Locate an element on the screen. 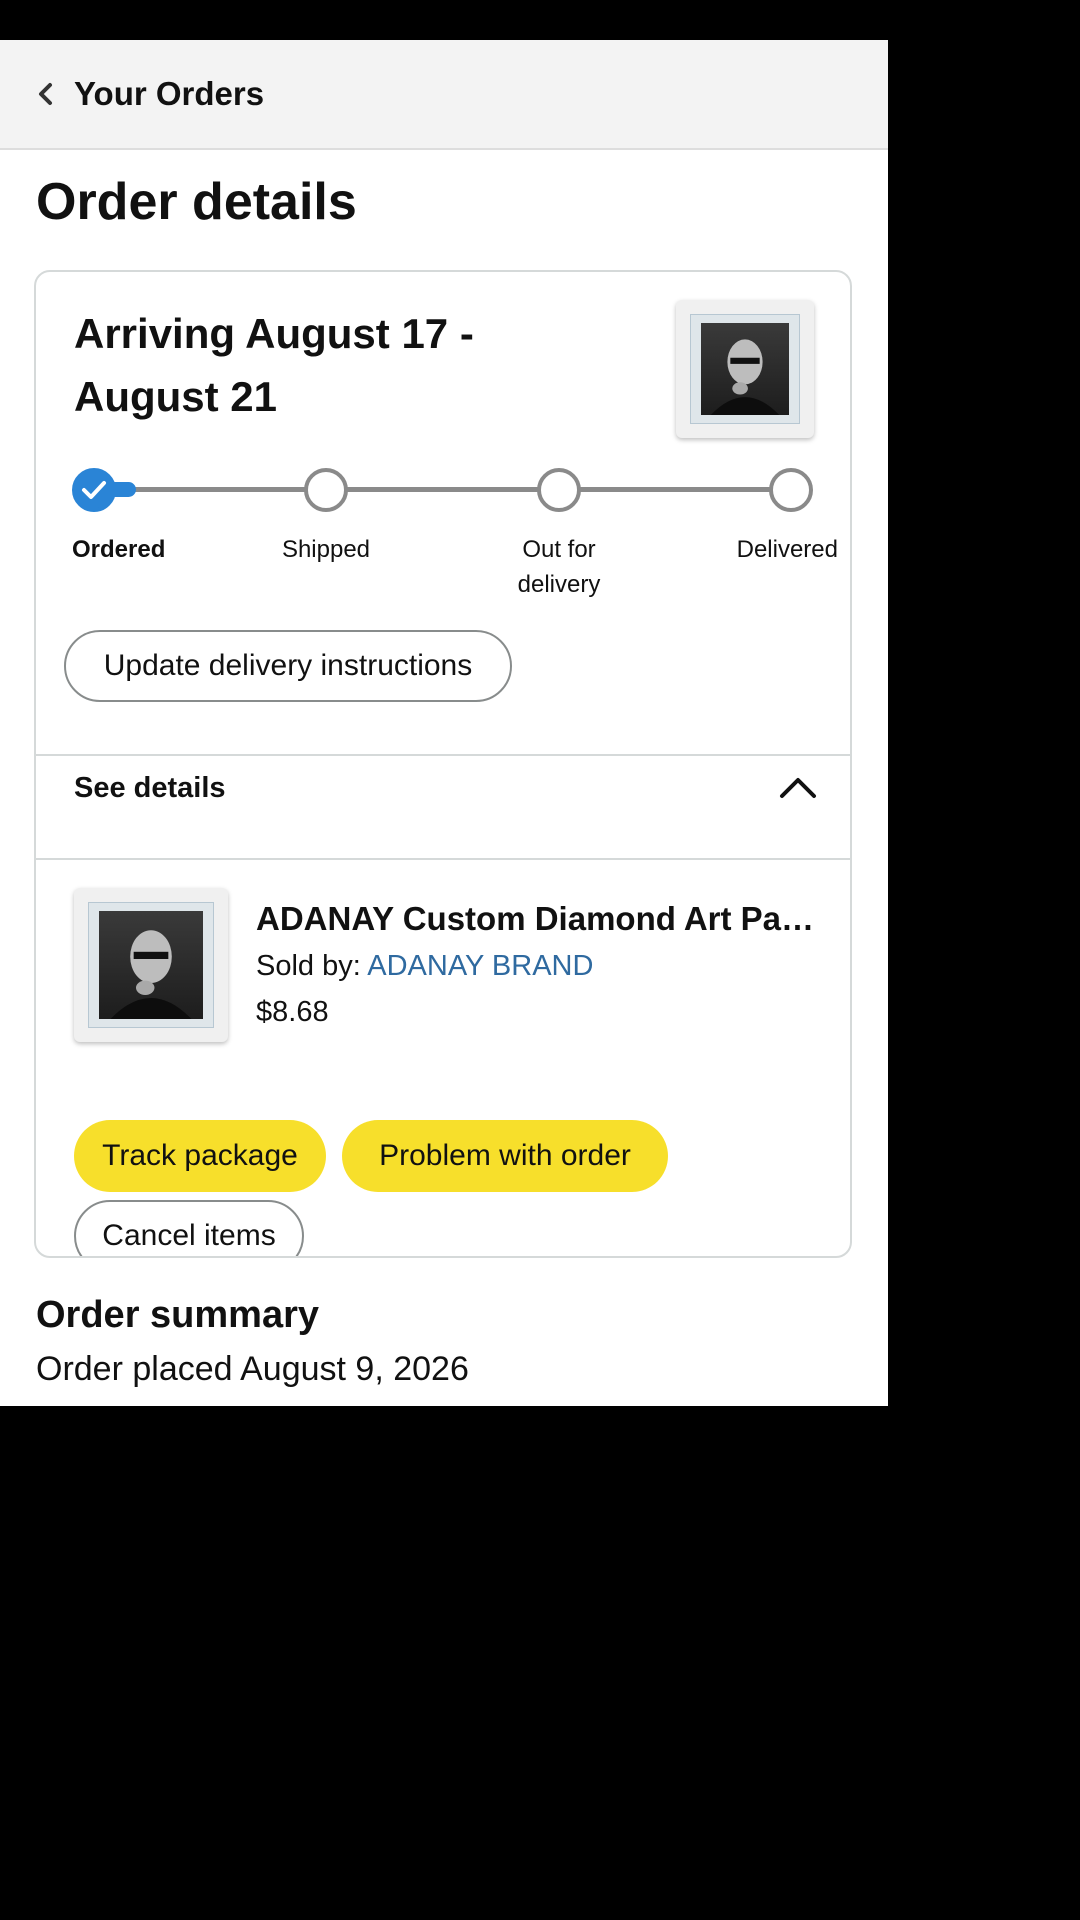 This screenshot has height=1920, width=1080. tracker-line is located at coordinates (443, 489).